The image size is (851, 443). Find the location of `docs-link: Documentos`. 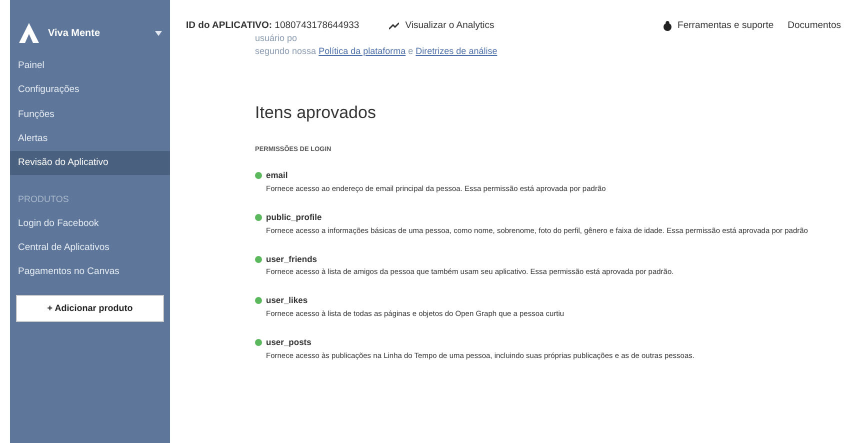

docs-link: Documentos is located at coordinates (814, 26).